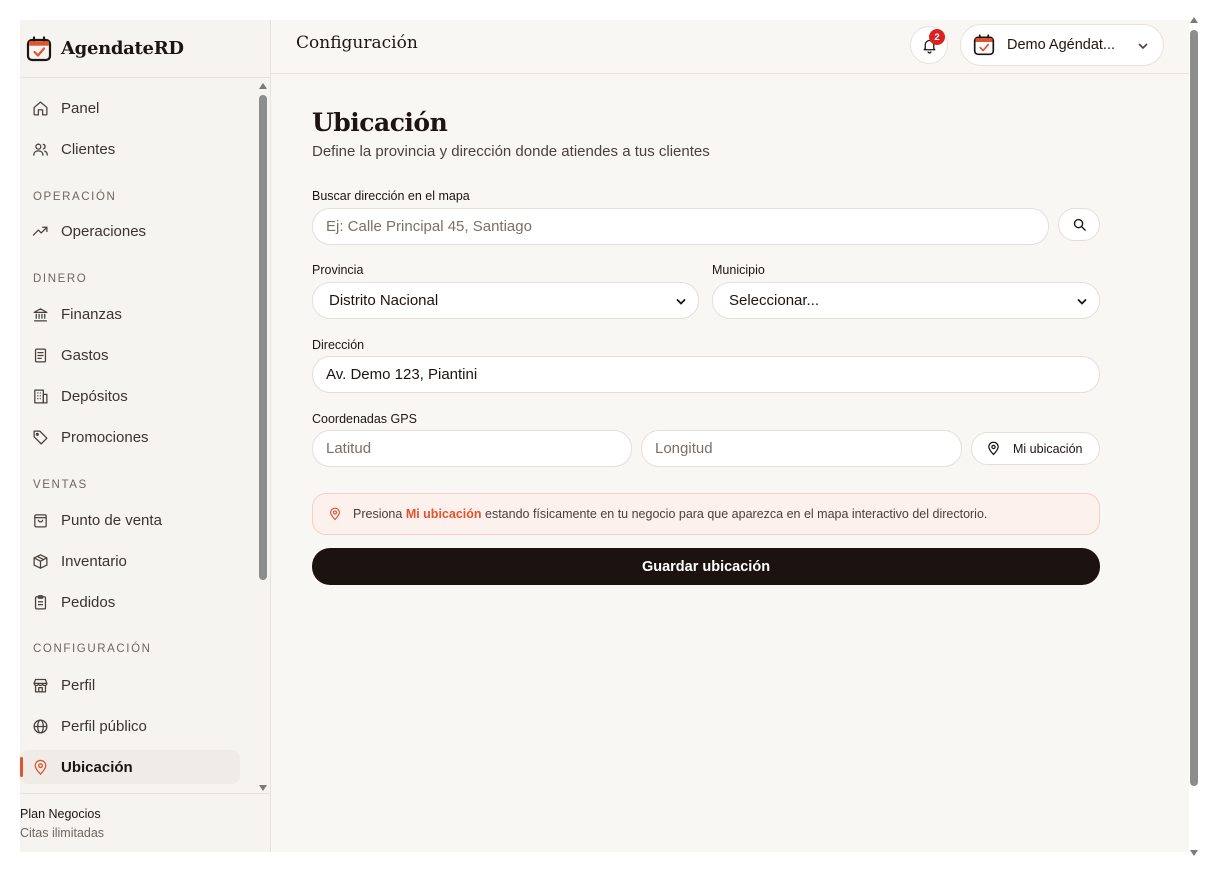  I want to click on sidebar-item-clientes: Clientes, so click(130, 149).